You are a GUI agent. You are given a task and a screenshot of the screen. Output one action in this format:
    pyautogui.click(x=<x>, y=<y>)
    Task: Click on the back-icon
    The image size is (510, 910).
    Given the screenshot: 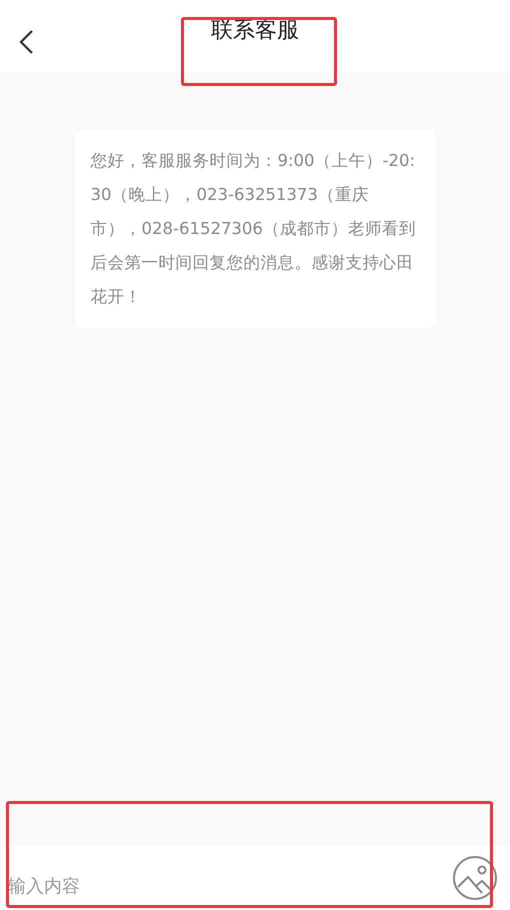 What is the action you would take?
    pyautogui.click(x=26, y=42)
    